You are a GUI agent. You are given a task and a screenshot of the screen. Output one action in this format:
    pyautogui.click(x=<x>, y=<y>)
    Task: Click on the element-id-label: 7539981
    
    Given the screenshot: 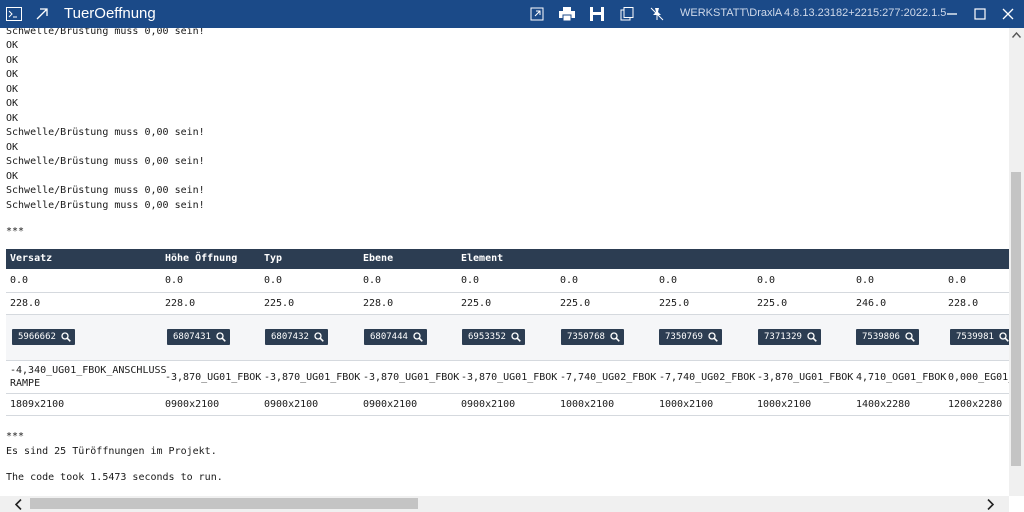 What is the action you would take?
    pyautogui.click(x=975, y=337)
    